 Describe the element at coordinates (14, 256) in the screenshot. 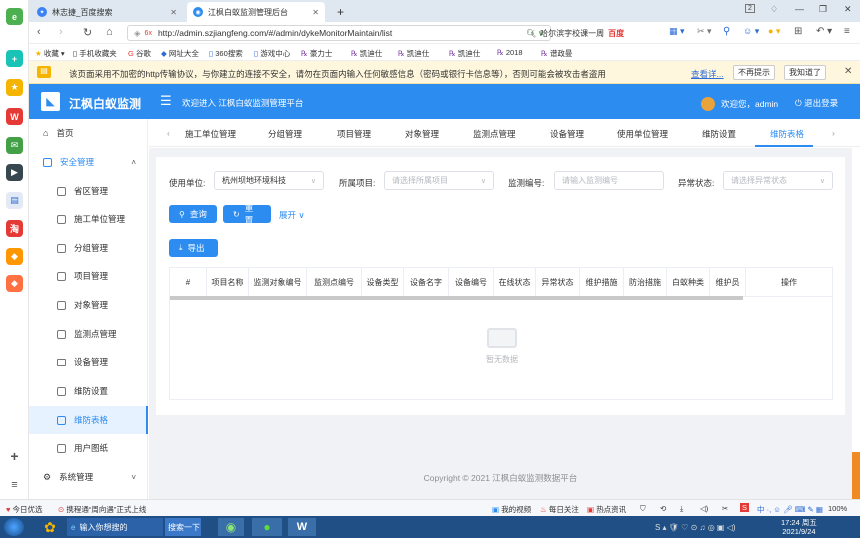

I see `game-icon: ◆` at that location.